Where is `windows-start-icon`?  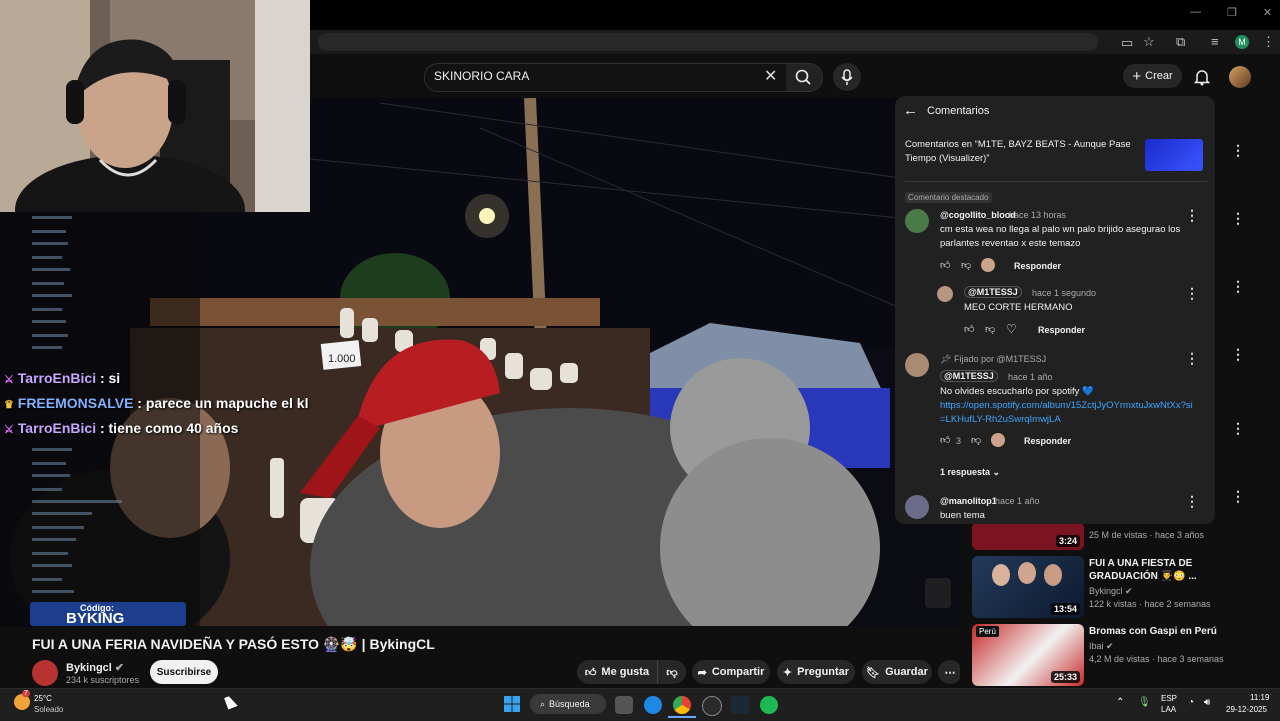
windows-start-icon is located at coordinates (512, 704).